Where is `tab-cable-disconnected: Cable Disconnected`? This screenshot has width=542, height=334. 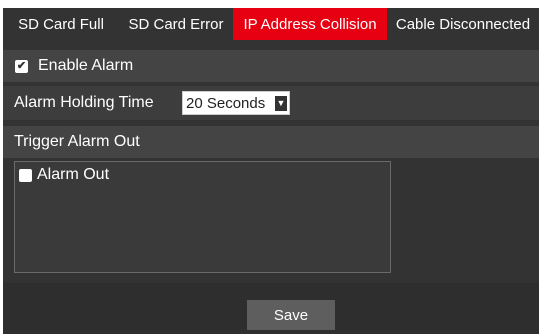
tab-cable-disconnected: Cable Disconnected is located at coordinates (463, 24).